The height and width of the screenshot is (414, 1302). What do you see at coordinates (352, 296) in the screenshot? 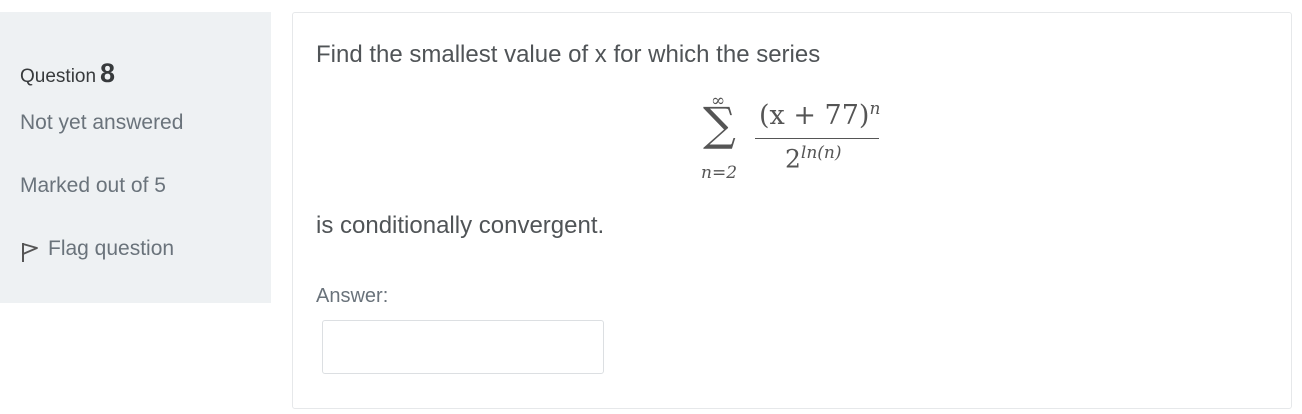
I see `answer-label: Answer:` at bounding box center [352, 296].